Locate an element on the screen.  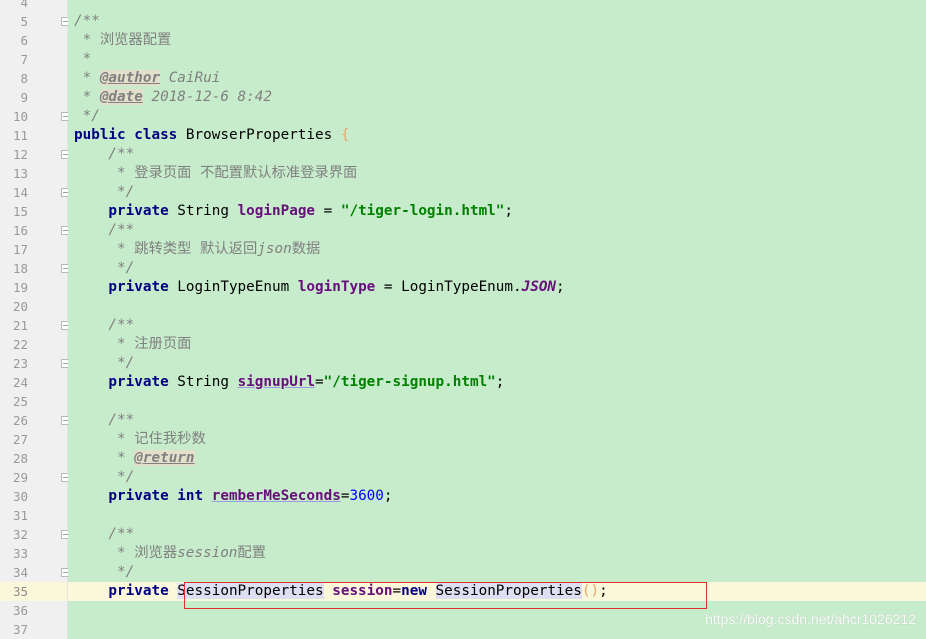
code-content: * 跳转类型 默认返回json数据 is located at coordinates (497, 249).